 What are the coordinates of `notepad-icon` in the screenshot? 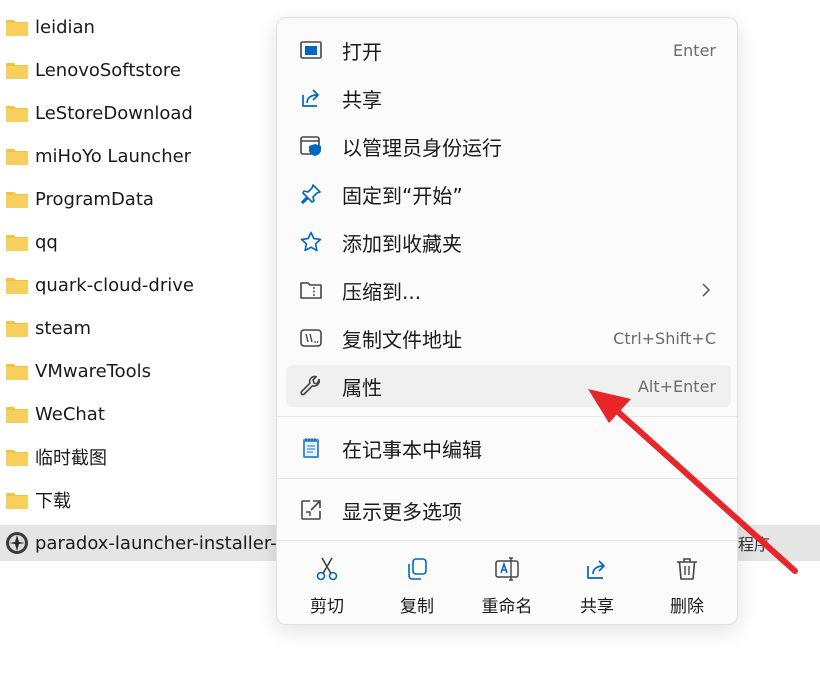 It's located at (311, 448).